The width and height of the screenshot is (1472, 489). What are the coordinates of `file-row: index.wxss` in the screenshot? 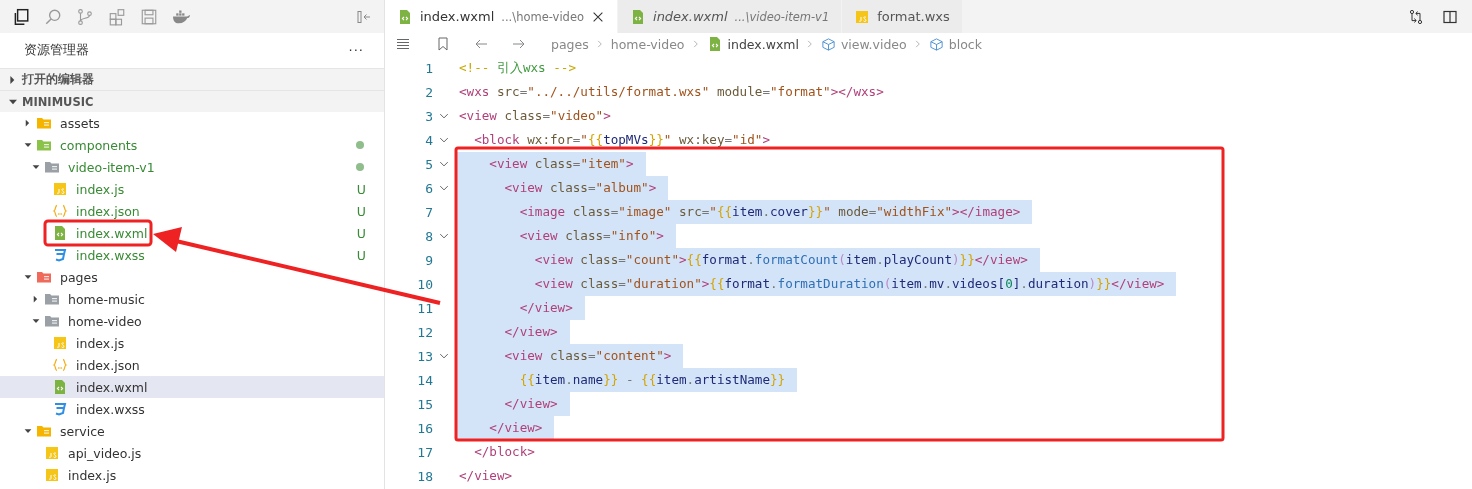 It's located at (192, 409).